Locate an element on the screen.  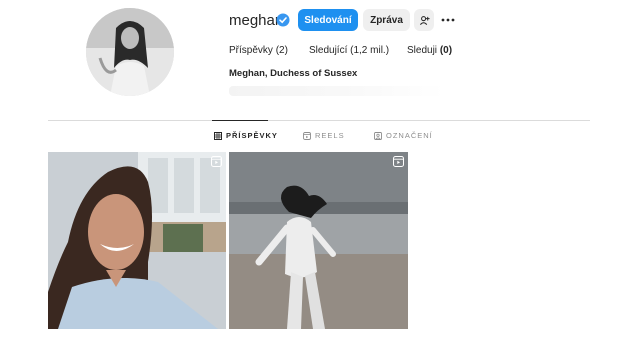
active-tab-indicator is located at coordinates (240, 120).